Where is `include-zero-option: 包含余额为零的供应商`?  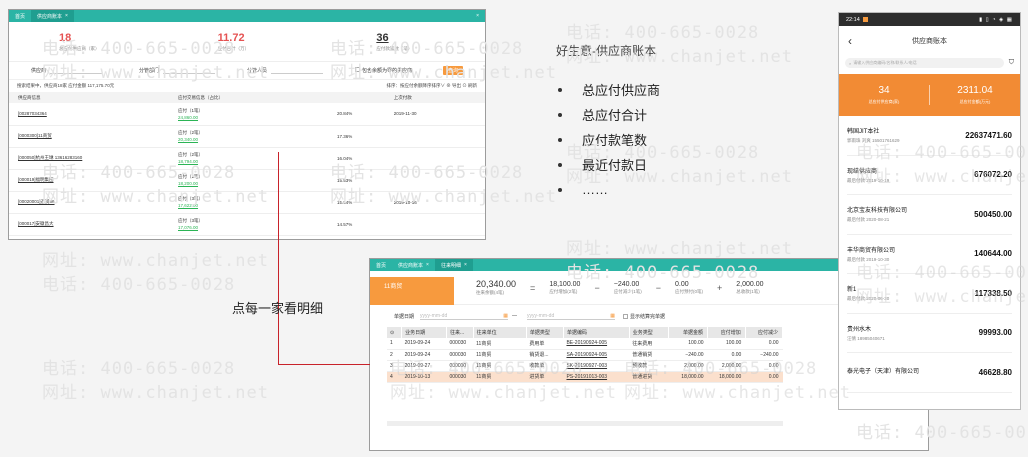
include-zero-option: 包含余额为零的供应商 is located at coordinates (383, 70).